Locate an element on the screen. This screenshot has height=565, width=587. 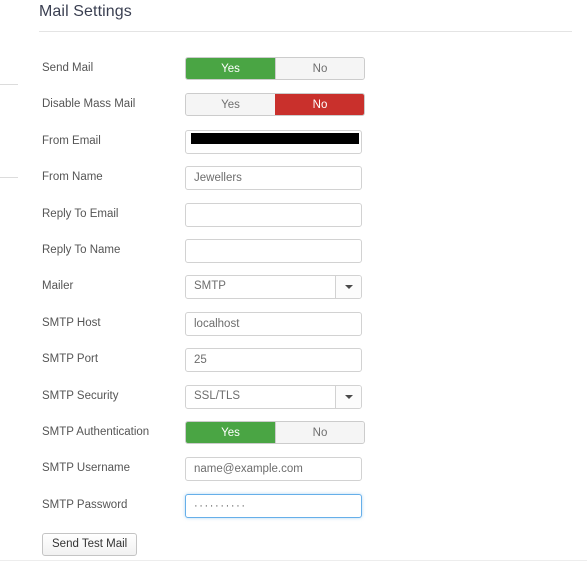
form-row: From Name is located at coordinates (293, 181).